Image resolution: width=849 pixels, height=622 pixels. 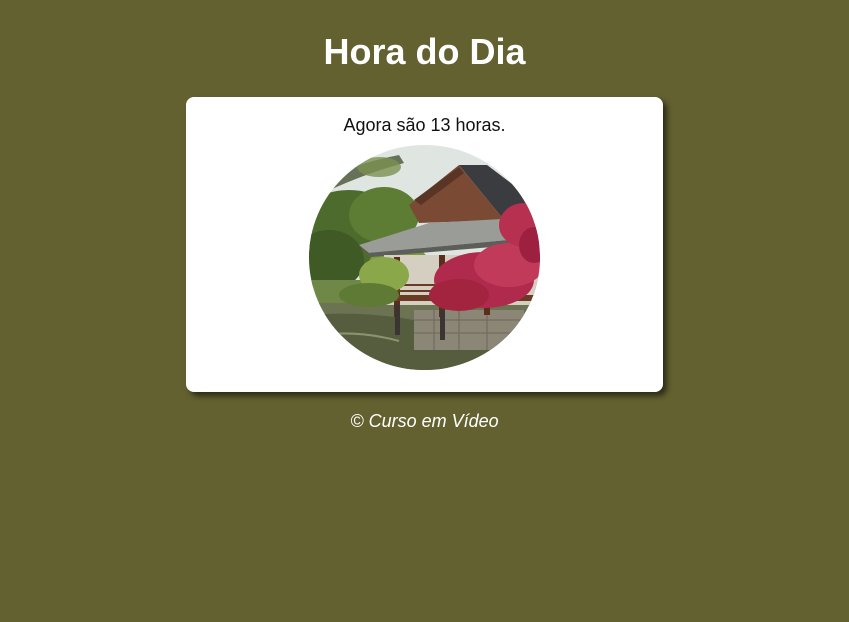 I want to click on time-of-day-image, so click(x=424, y=257).